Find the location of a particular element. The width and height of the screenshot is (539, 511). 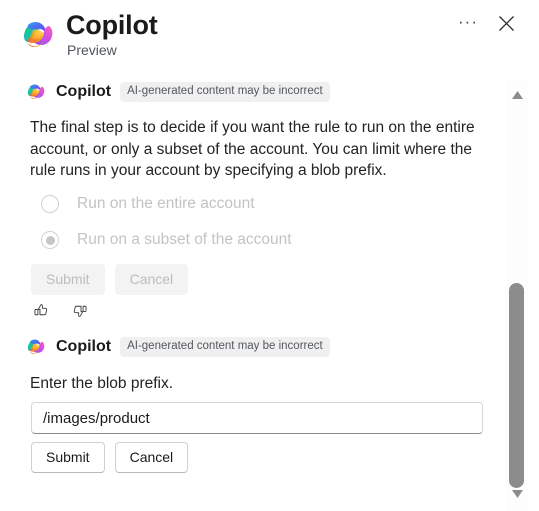

thumbs-up-icon is located at coordinates (41, 313).